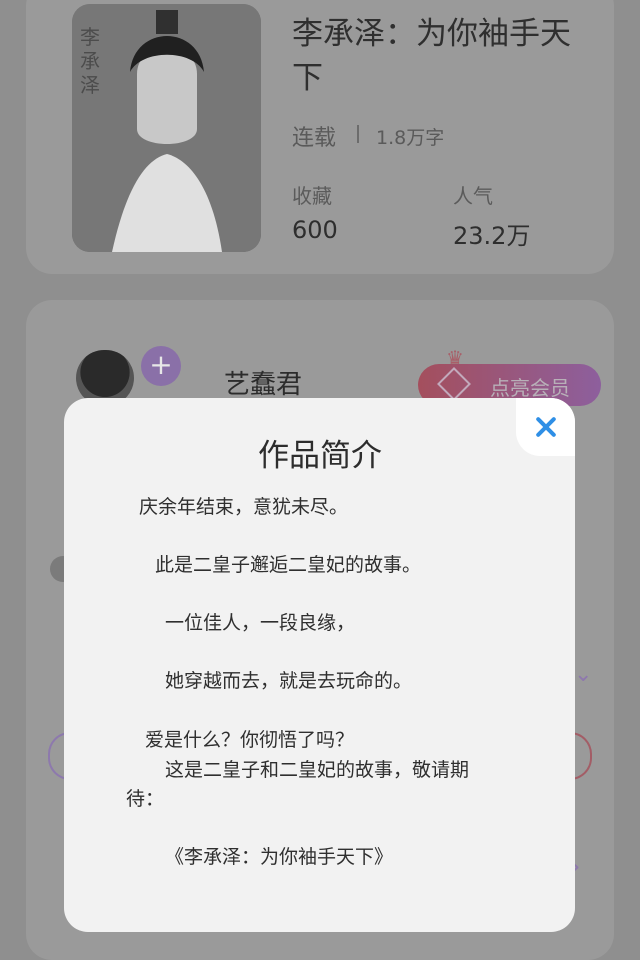  Describe the element at coordinates (317, 770) in the screenshot. I see `intro-line-6: 这是二皇子和二皇妃的故事，敬请期` at that location.